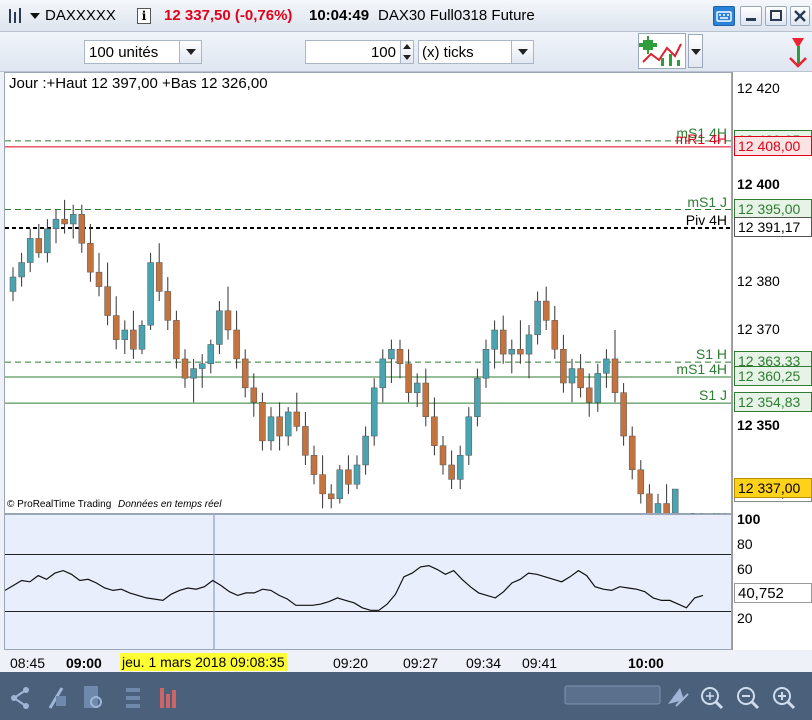  What do you see at coordinates (612, 695) in the screenshot?
I see `scrollbar` at bounding box center [612, 695].